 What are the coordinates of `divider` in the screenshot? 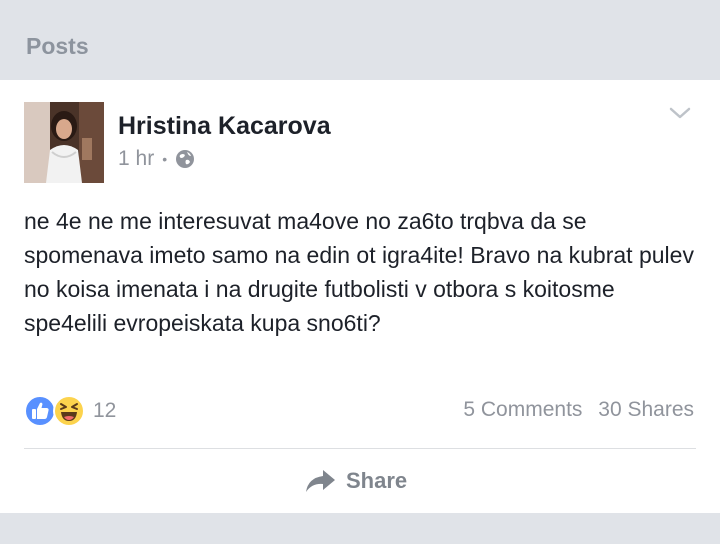 It's located at (360, 448).